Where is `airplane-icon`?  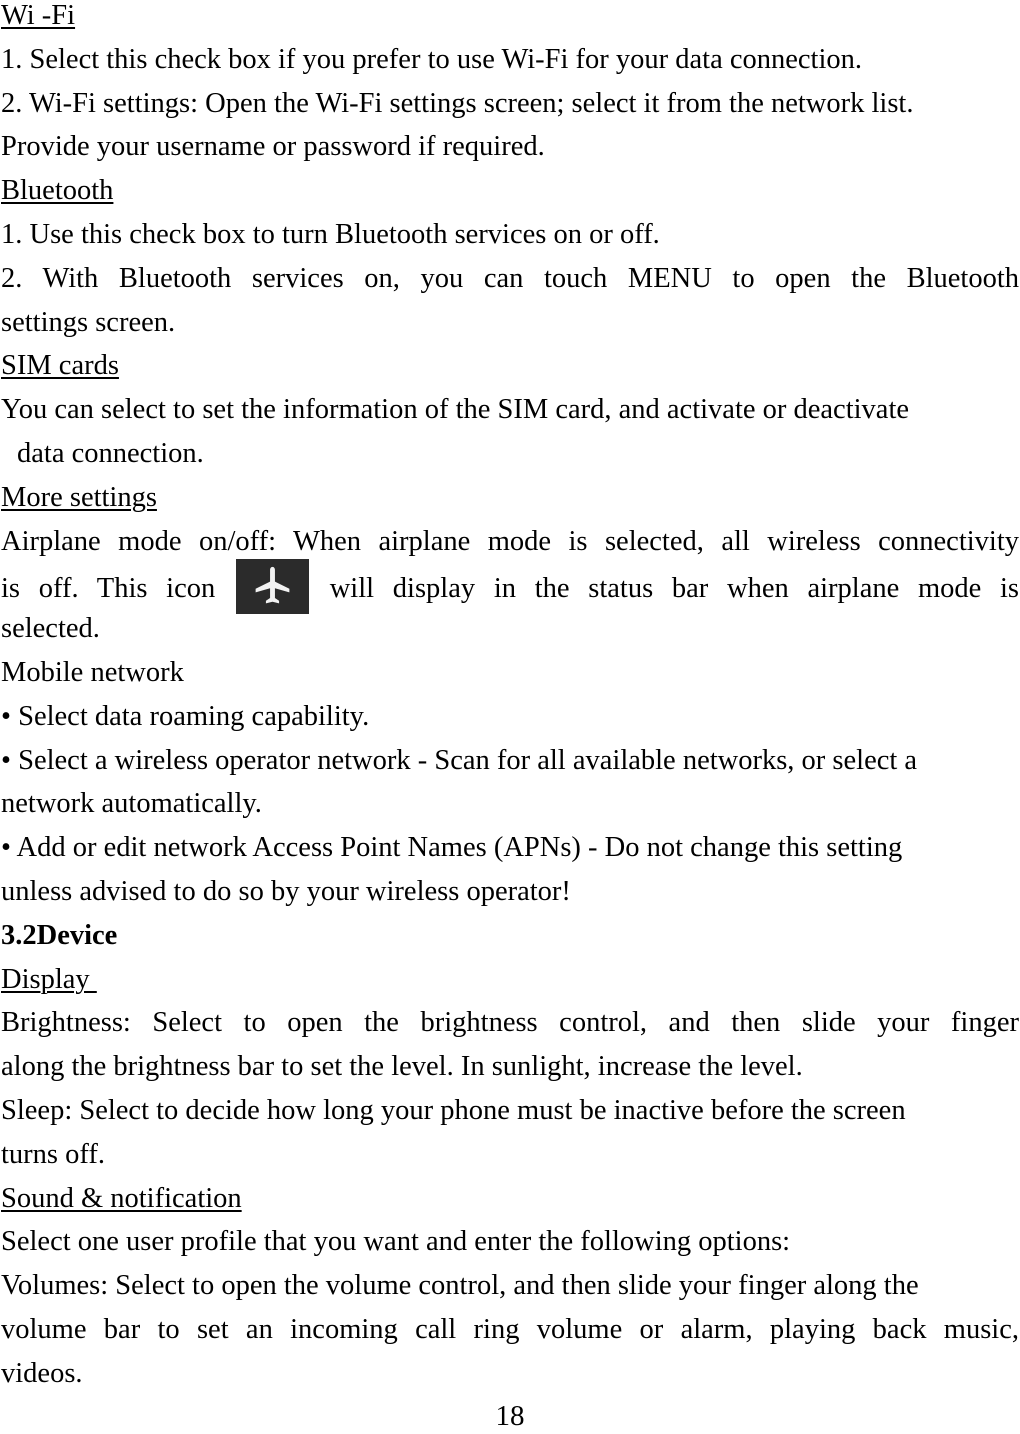
airplane-icon is located at coordinates (272, 587).